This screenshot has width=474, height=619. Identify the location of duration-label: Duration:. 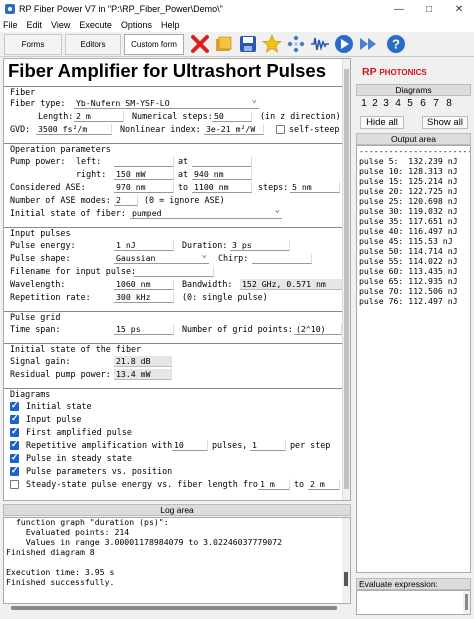
(205, 245).